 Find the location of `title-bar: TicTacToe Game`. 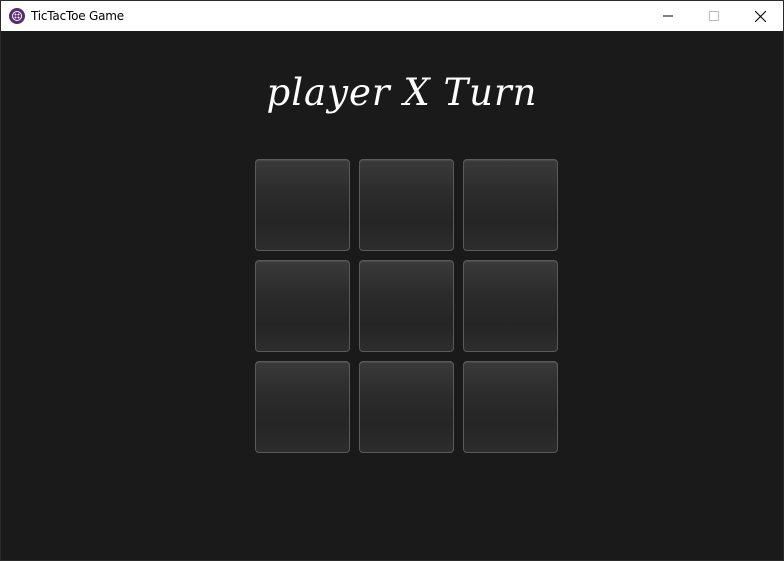

title-bar: TicTacToe Game is located at coordinates (392, 16).